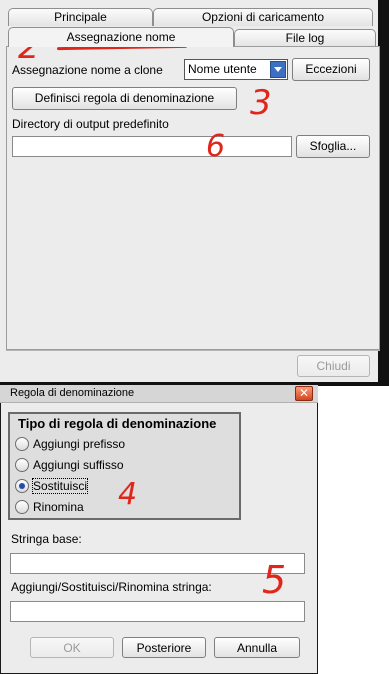 The height and width of the screenshot is (674, 389). Describe the element at coordinates (60, 486) in the screenshot. I see `radio-replace-label: Sostituisci` at that location.